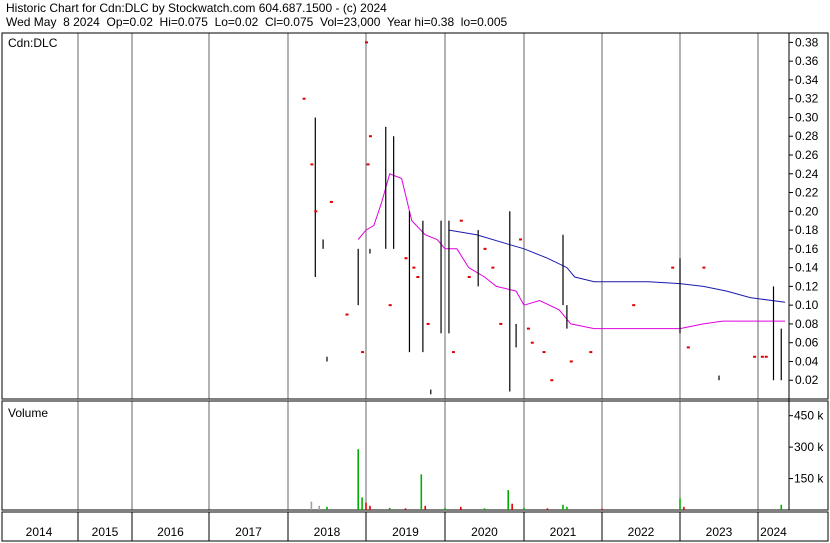 This screenshot has width=830, height=543. I want to click on price-tick-label: 0.34, so click(807, 80).